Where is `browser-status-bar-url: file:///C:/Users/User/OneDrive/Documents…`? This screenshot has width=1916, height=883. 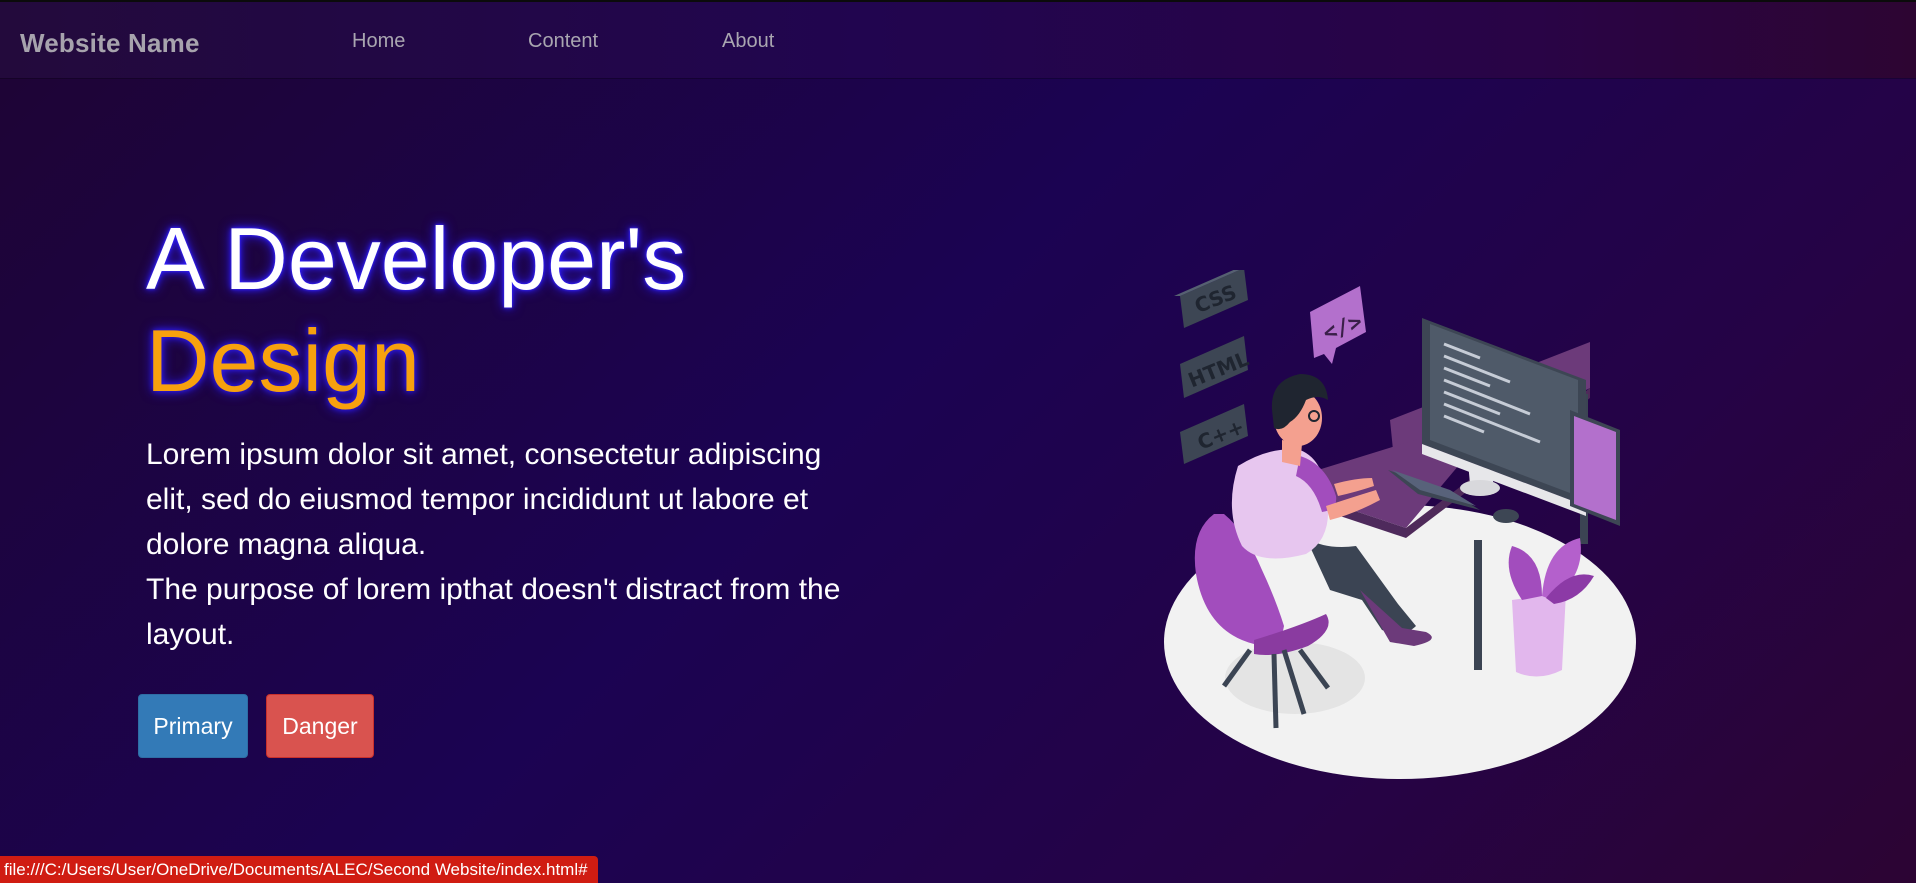 browser-status-bar-url: file:///C:/Users/User/OneDrive/Documents… is located at coordinates (299, 869).